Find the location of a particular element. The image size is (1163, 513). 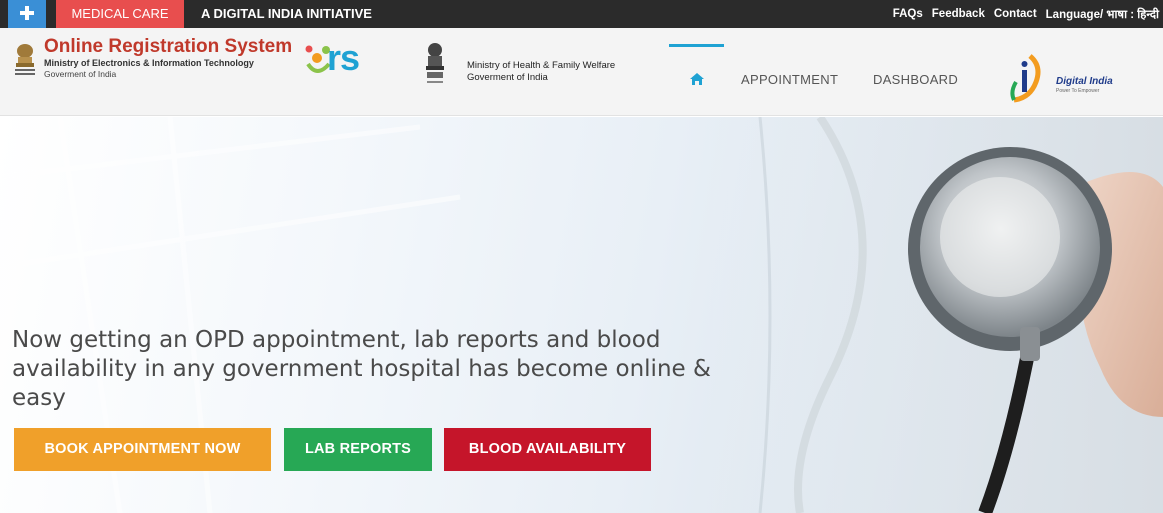

feedback-link: Feedback is located at coordinates (958, 14).